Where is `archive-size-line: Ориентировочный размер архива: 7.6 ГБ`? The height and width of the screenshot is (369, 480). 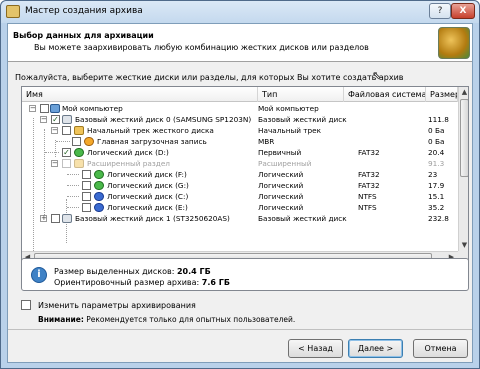 archive-size-line: Ориентировочный размер архива: 7.6 ГБ is located at coordinates (142, 282).